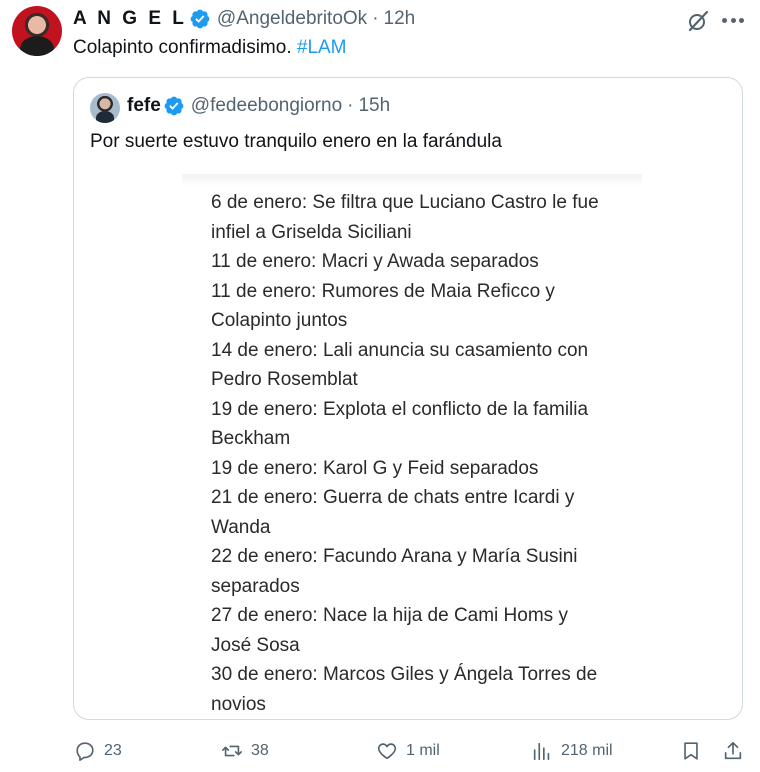  I want to click on action-bar: 23 38 1 mil 218 mil, so click(380, 751).